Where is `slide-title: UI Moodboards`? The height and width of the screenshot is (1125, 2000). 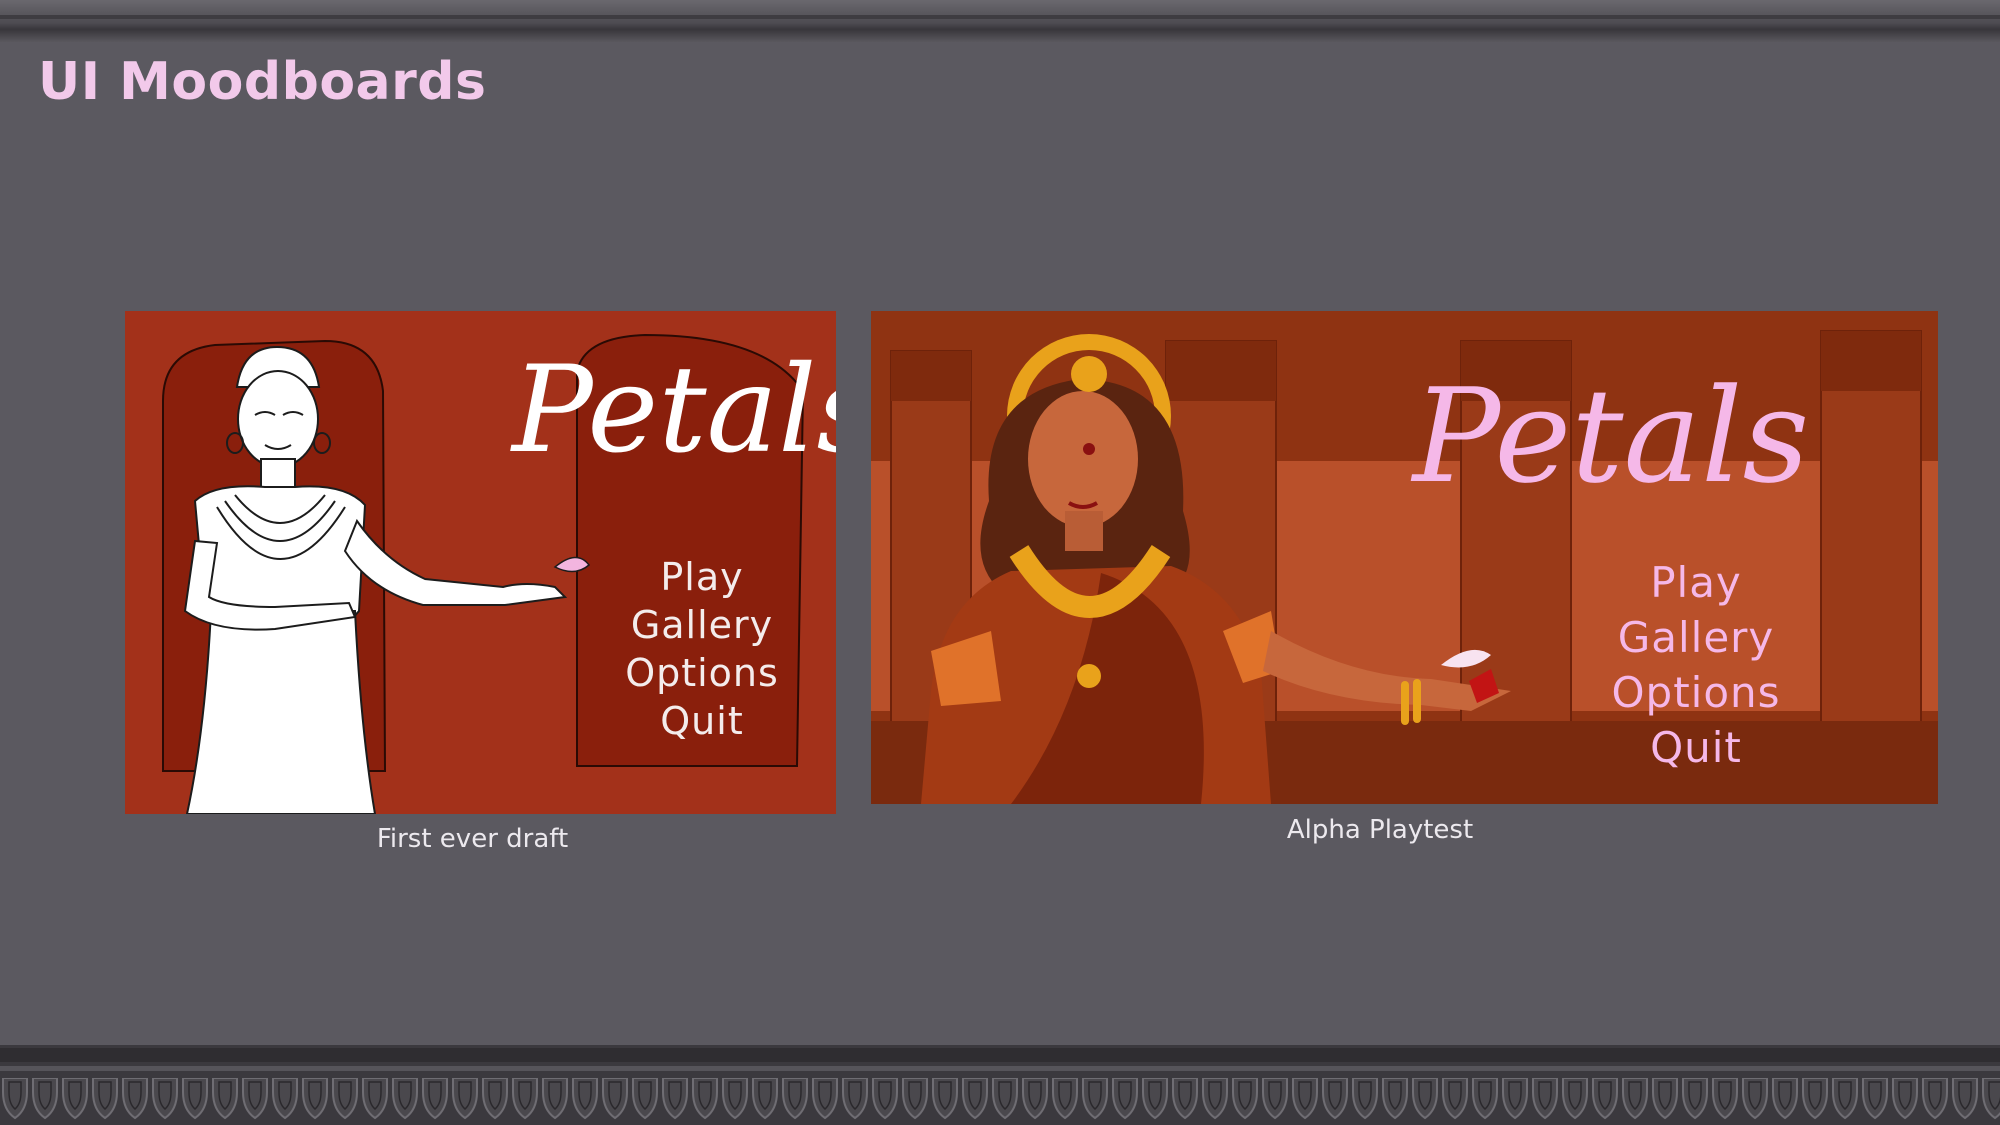
slide-title: UI Moodboards is located at coordinates (262, 82).